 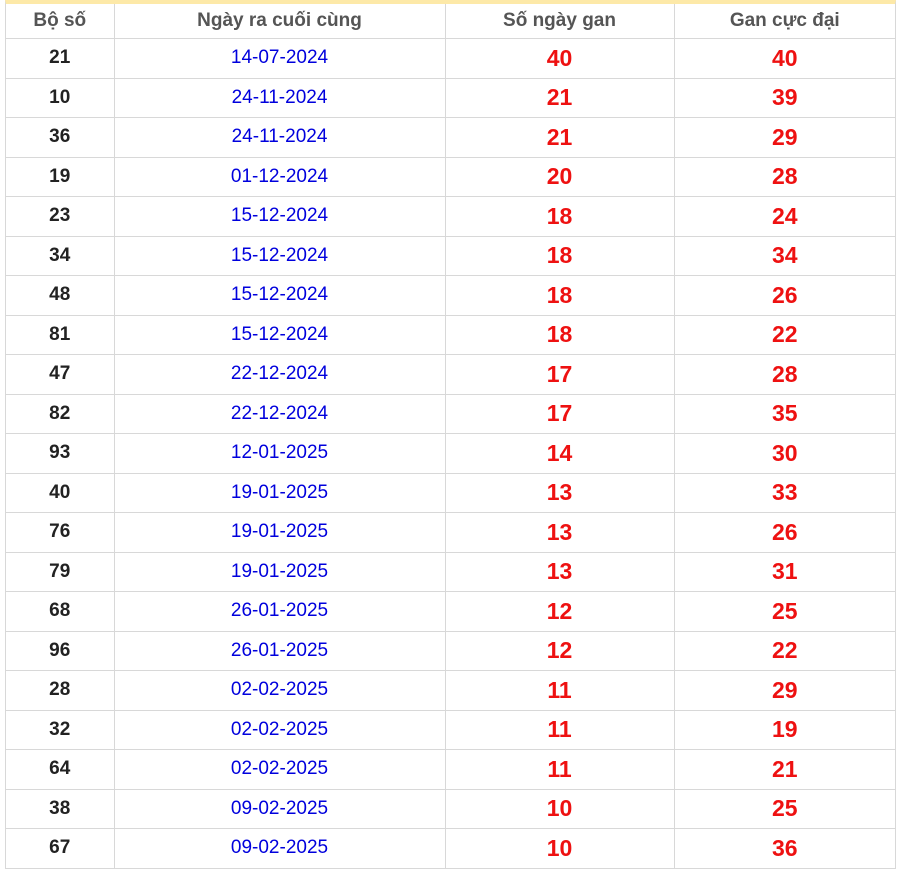 I want to click on number-cell: 79, so click(x=60, y=572).